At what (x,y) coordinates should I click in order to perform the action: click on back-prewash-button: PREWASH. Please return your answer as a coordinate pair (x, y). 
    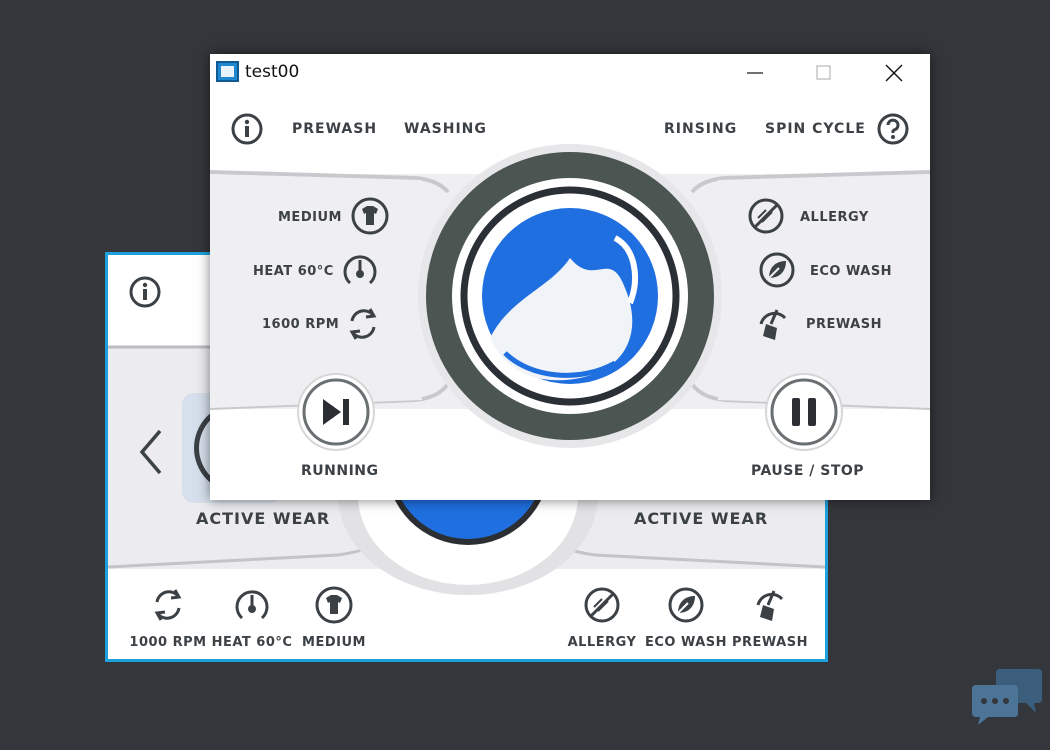
    Looking at the image, I should click on (770, 617).